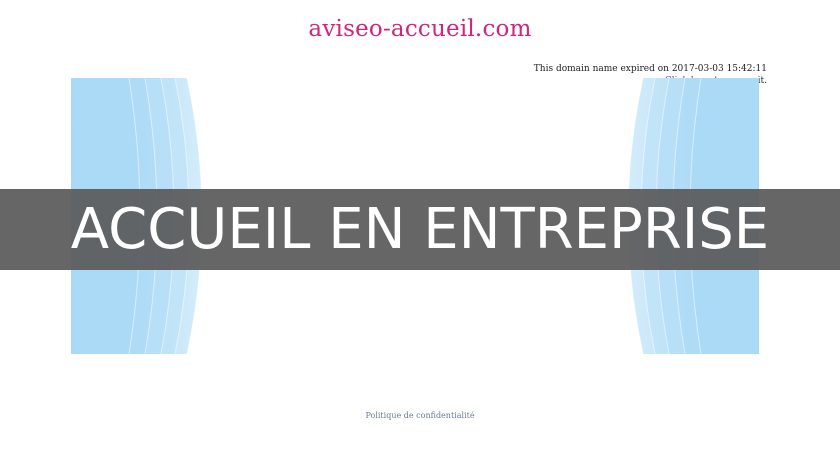  Describe the element at coordinates (420, 415) in the screenshot. I see `privacy-policy-link: Politique de confidentialité` at that location.